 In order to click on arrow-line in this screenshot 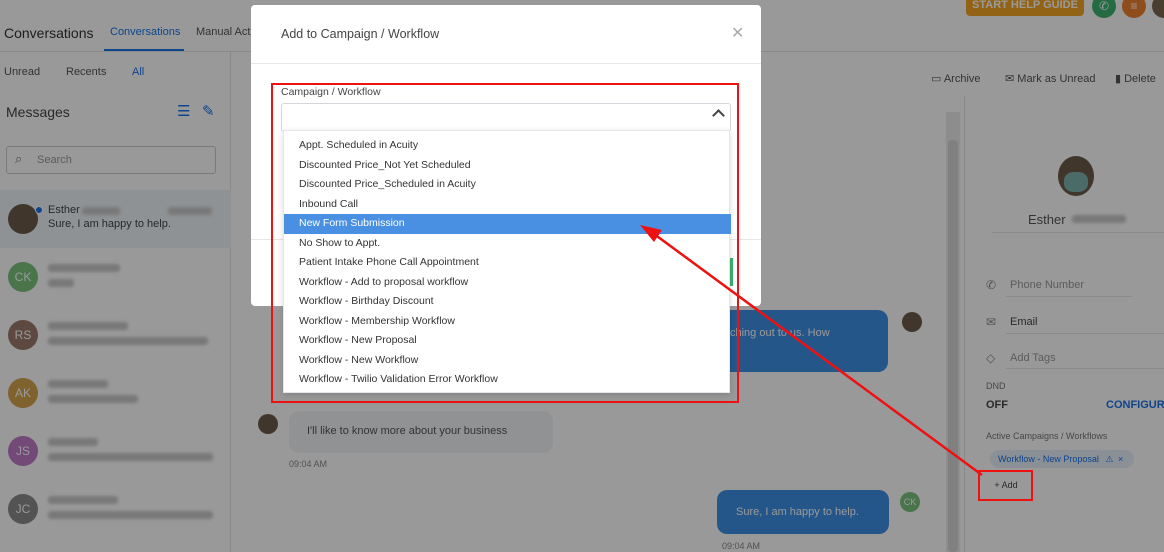, I will do `click(816, 353)`.